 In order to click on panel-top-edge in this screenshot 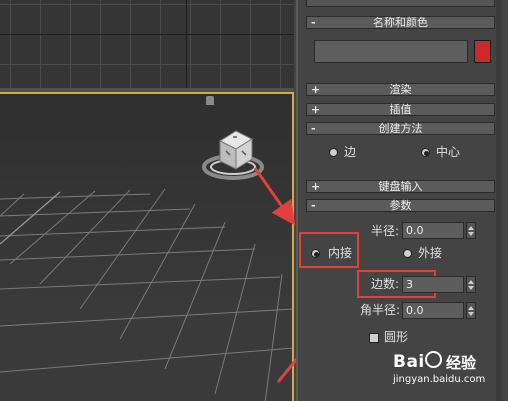, I will do `click(400, 3)`.